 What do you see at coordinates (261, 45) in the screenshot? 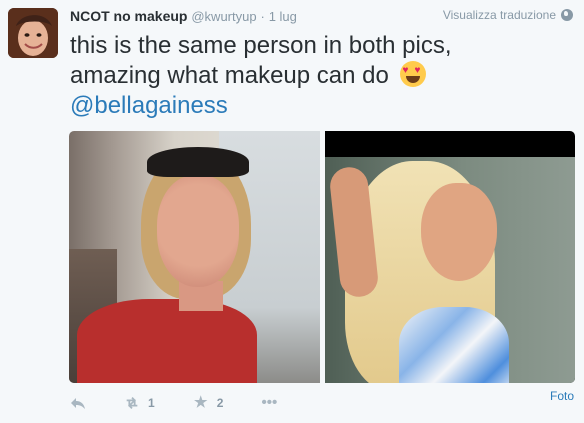
I see `tweet-text-line-1: this is the same person in both pics,` at bounding box center [261, 45].